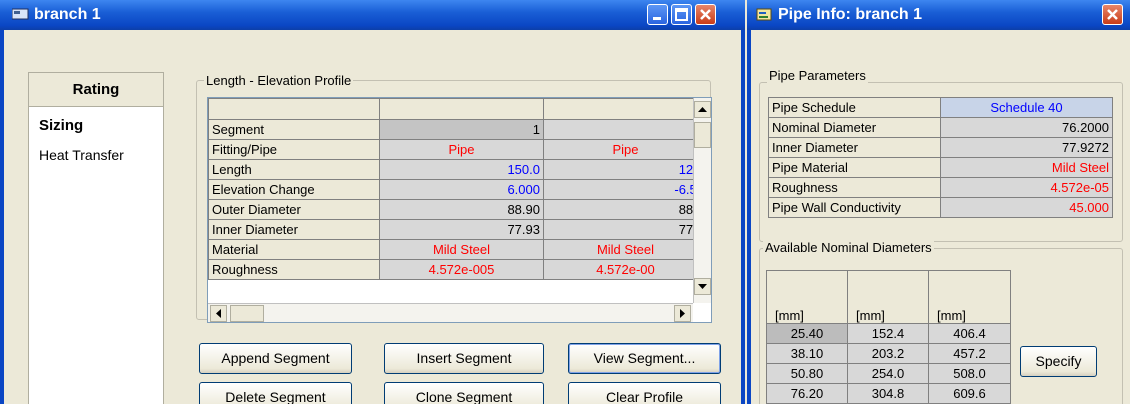  I want to click on window-frame-left, so click(749, 217).